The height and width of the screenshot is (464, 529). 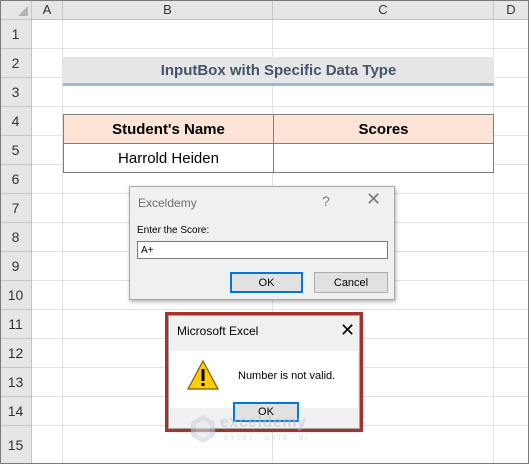 What do you see at coordinates (16, 324) in the screenshot?
I see `row-header-11: 11` at bounding box center [16, 324].